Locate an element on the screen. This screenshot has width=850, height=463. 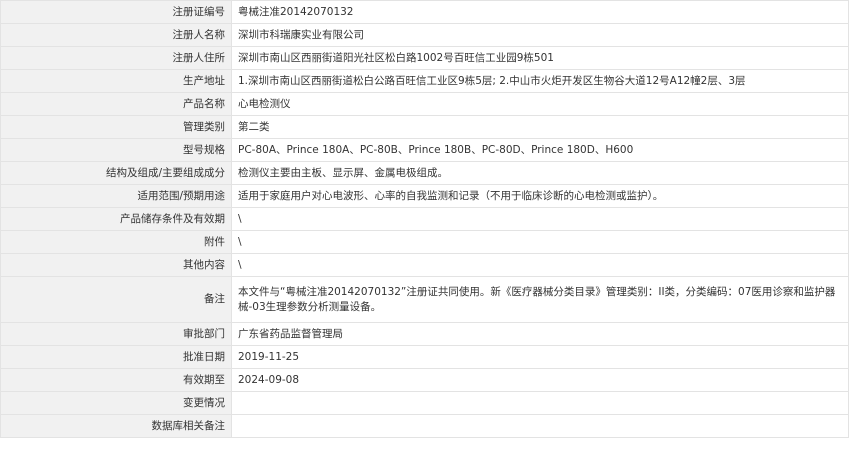
table-row-attachments: 附件 \ is located at coordinates (424, 242).